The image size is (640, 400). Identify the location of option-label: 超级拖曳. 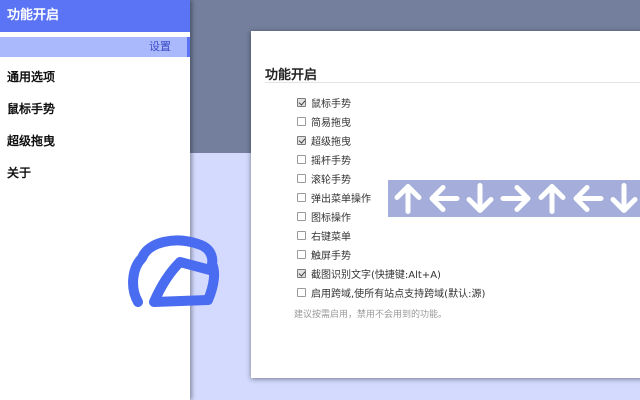
(331, 142).